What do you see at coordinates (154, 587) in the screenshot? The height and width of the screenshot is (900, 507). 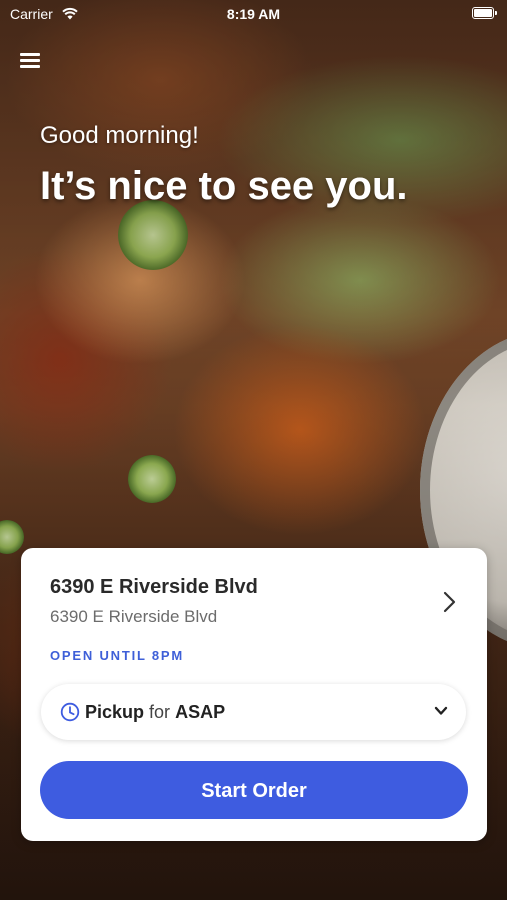 I see `location-name: 6390 E Riverside Blvd` at bounding box center [154, 587].